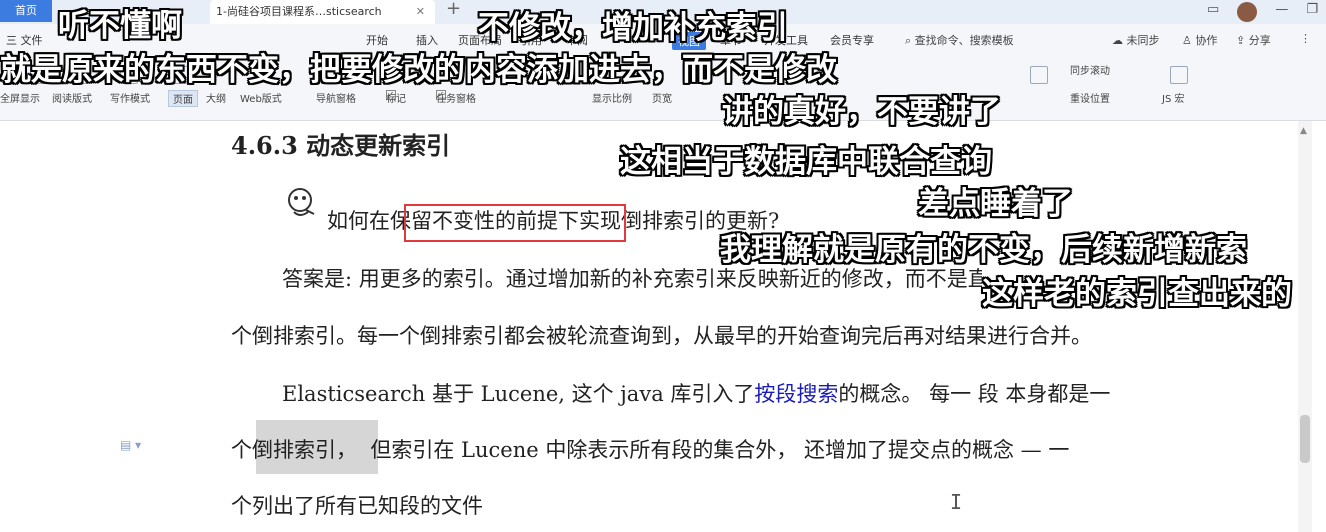 The width and height of the screenshot is (1326, 532). I want to click on danmaku-comment: 差点睡着了, so click(995, 204).